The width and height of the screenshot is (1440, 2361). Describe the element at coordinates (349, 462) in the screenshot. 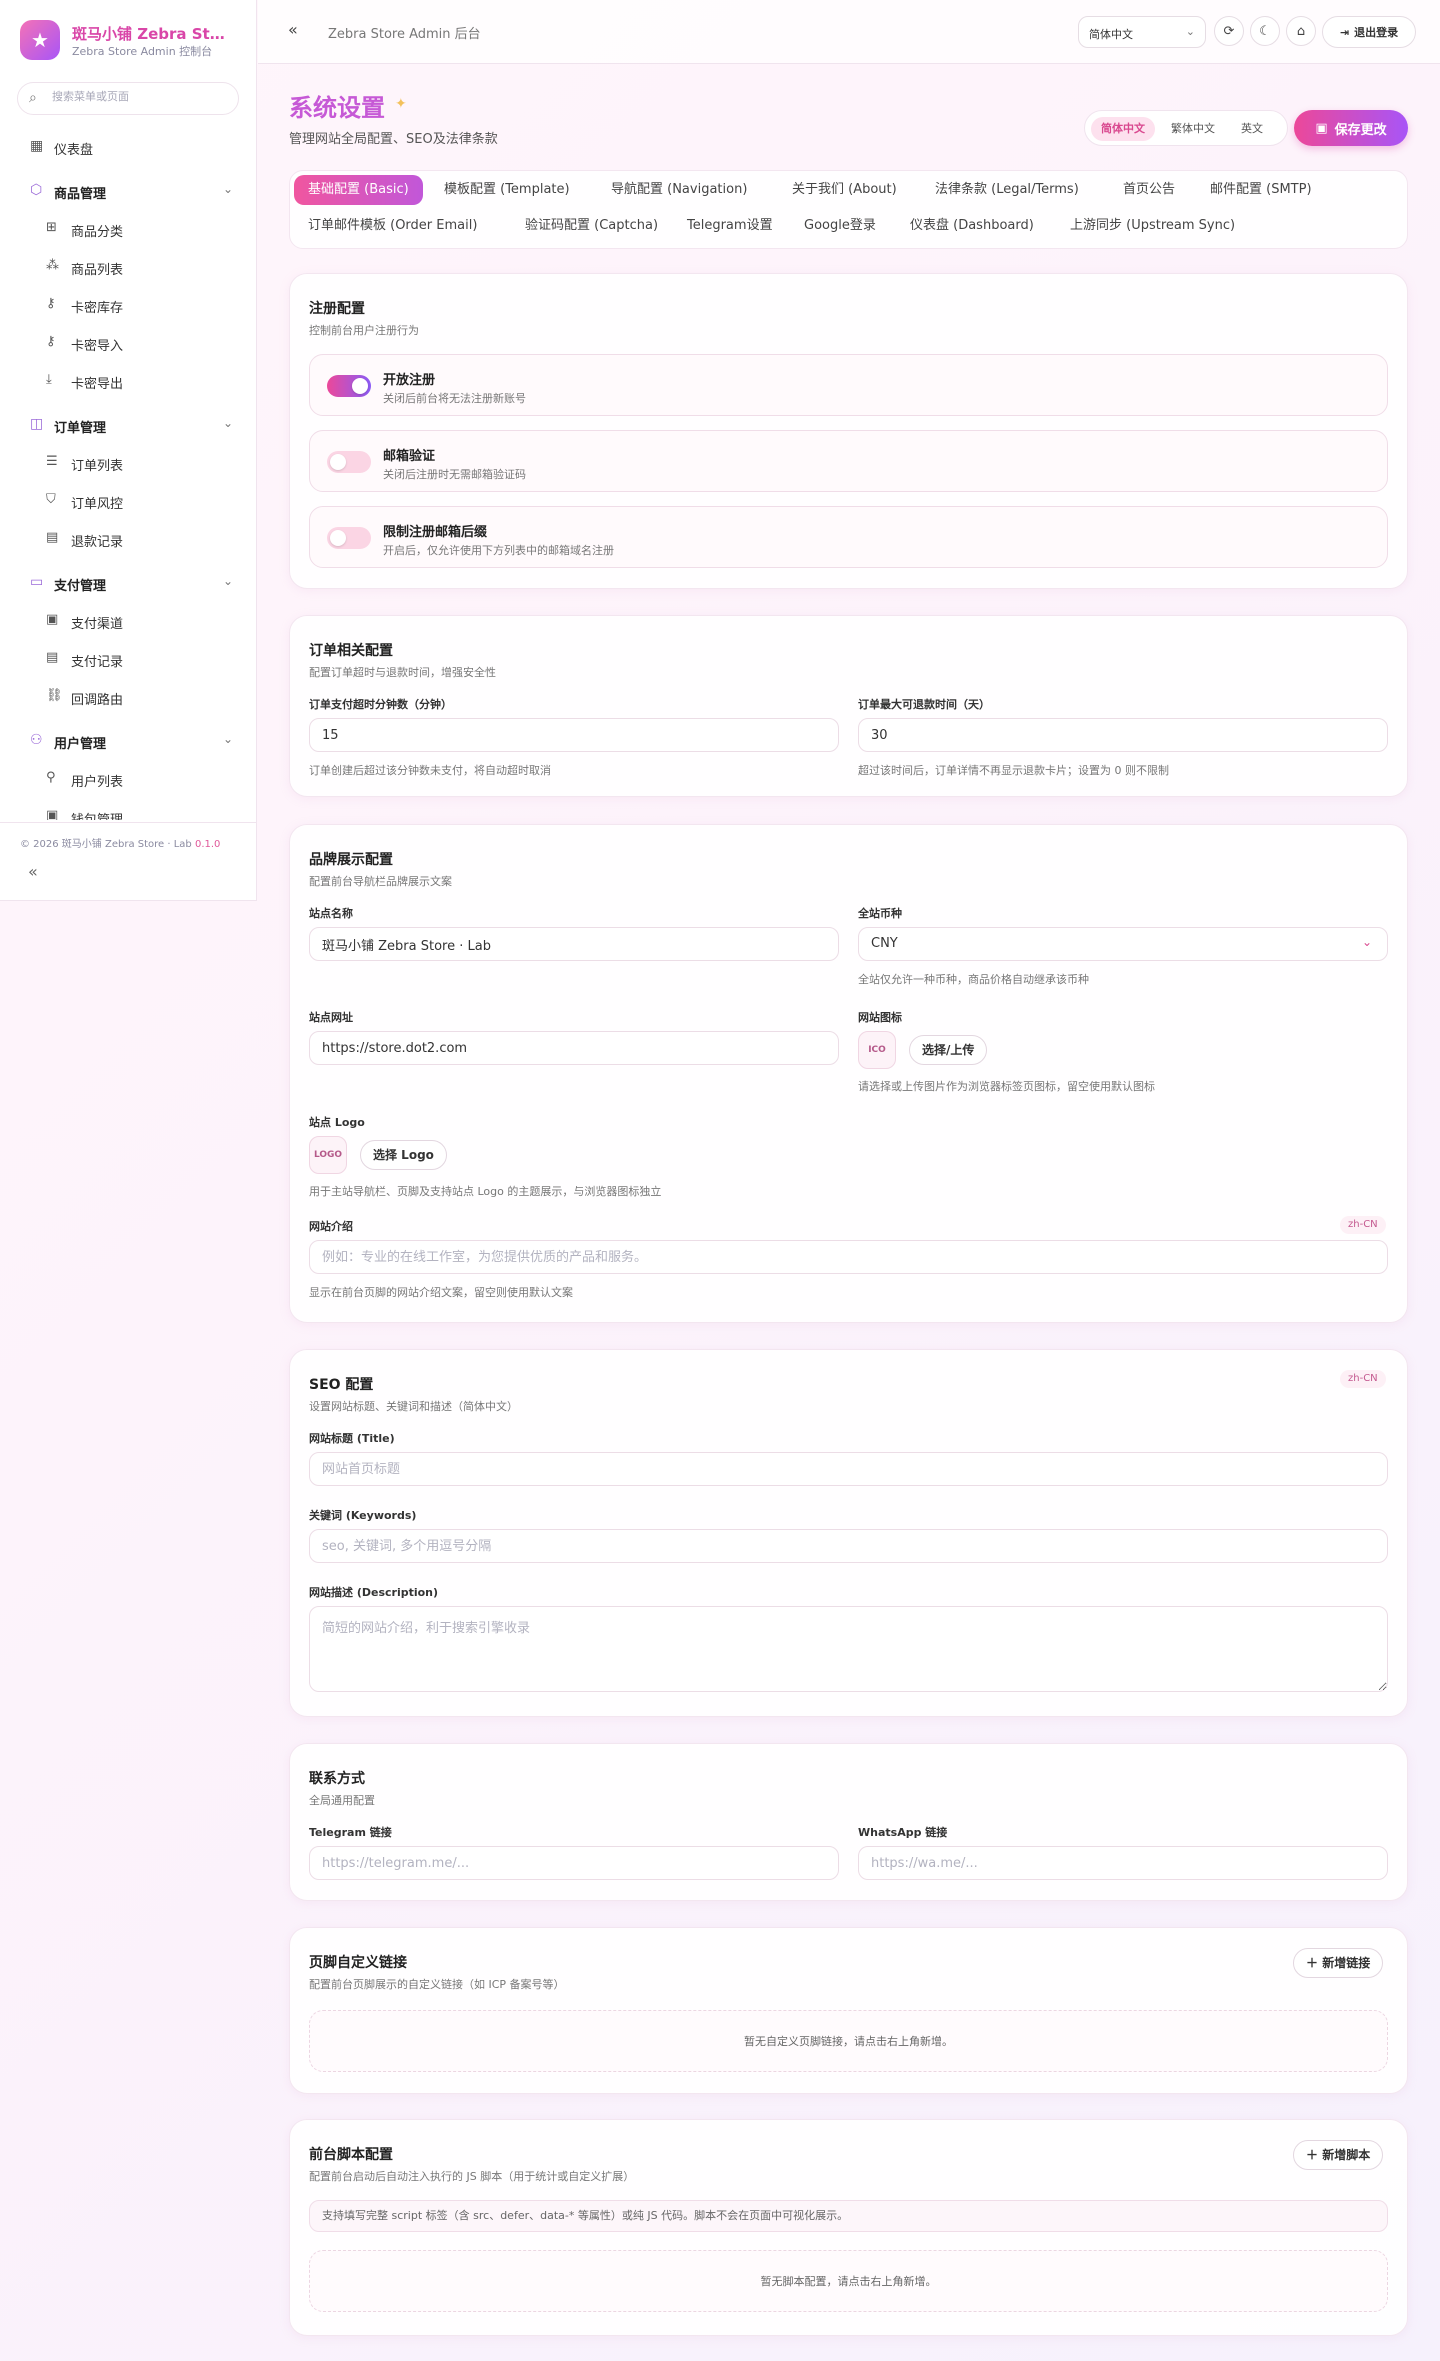

I see `email-verify-toggle` at that location.